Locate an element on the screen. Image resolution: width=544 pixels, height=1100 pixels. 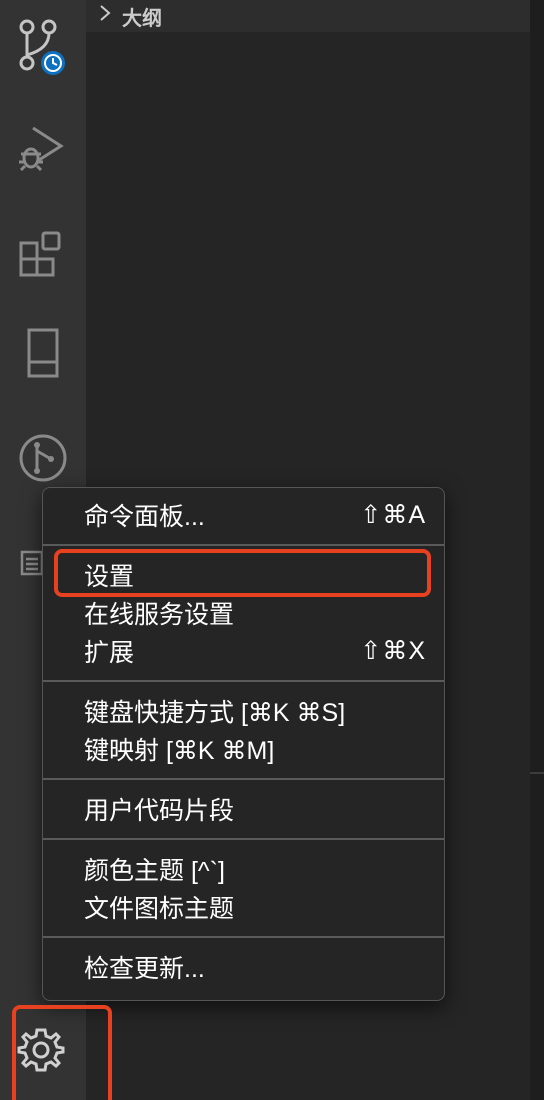
menu-item-label: 在线服务设置 is located at coordinates (159, 615).